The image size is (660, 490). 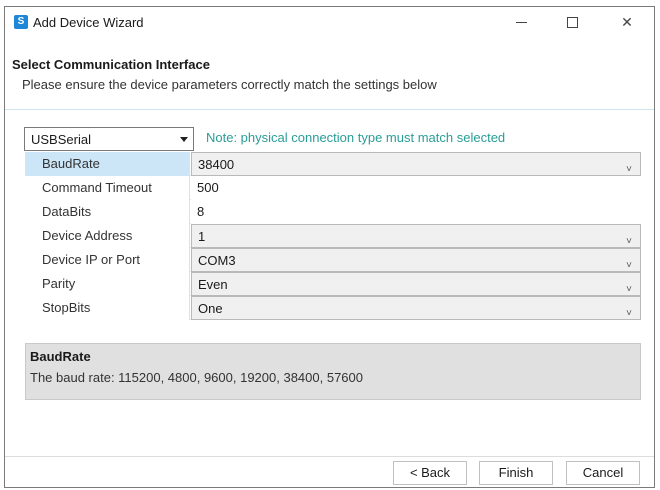 What do you see at coordinates (60, 356) in the screenshot?
I see `description-title: BaudRate` at bounding box center [60, 356].